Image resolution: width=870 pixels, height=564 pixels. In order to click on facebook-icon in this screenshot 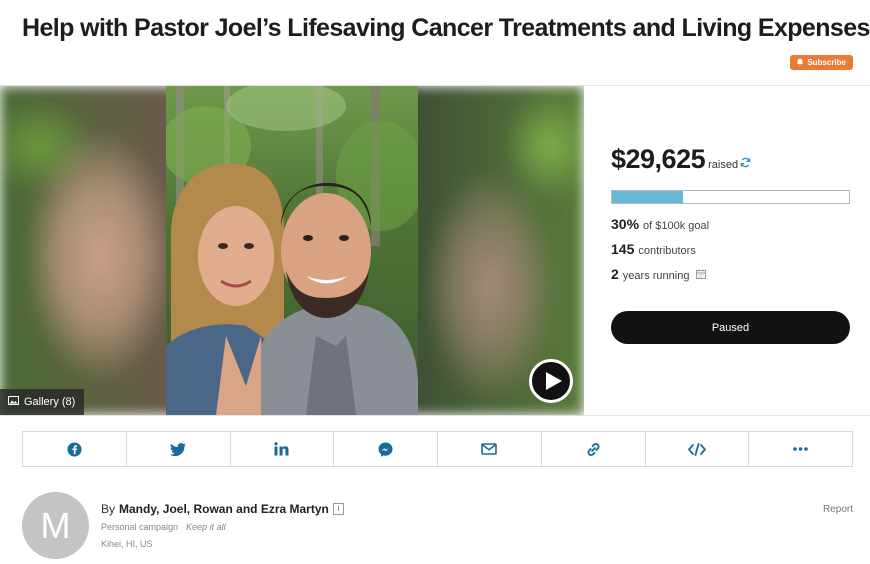, I will do `click(74, 449)`.